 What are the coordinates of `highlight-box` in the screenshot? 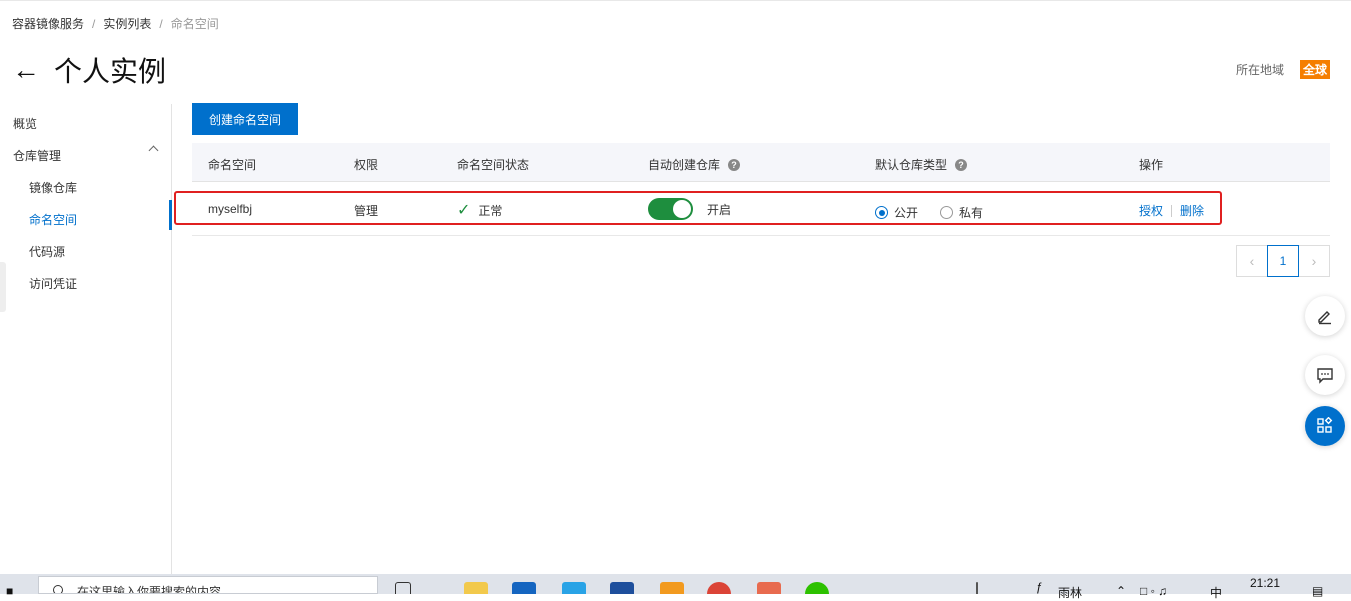 It's located at (698, 208).